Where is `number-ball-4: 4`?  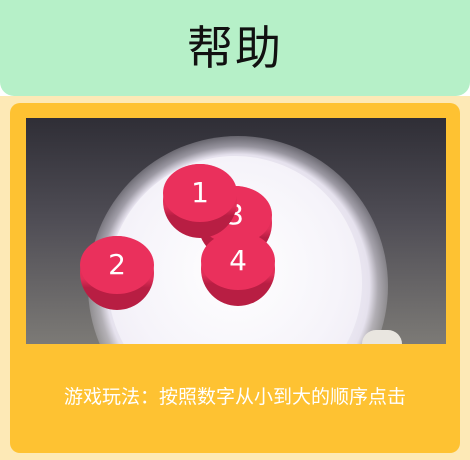 number-ball-4: 4 is located at coordinates (238, 269).